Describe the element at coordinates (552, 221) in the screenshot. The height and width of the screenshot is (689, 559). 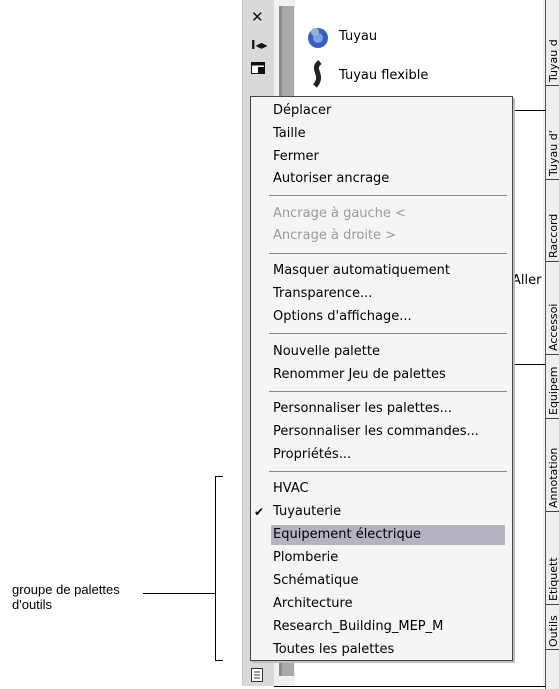
I see `tab-raccord: Raccord` at that location.